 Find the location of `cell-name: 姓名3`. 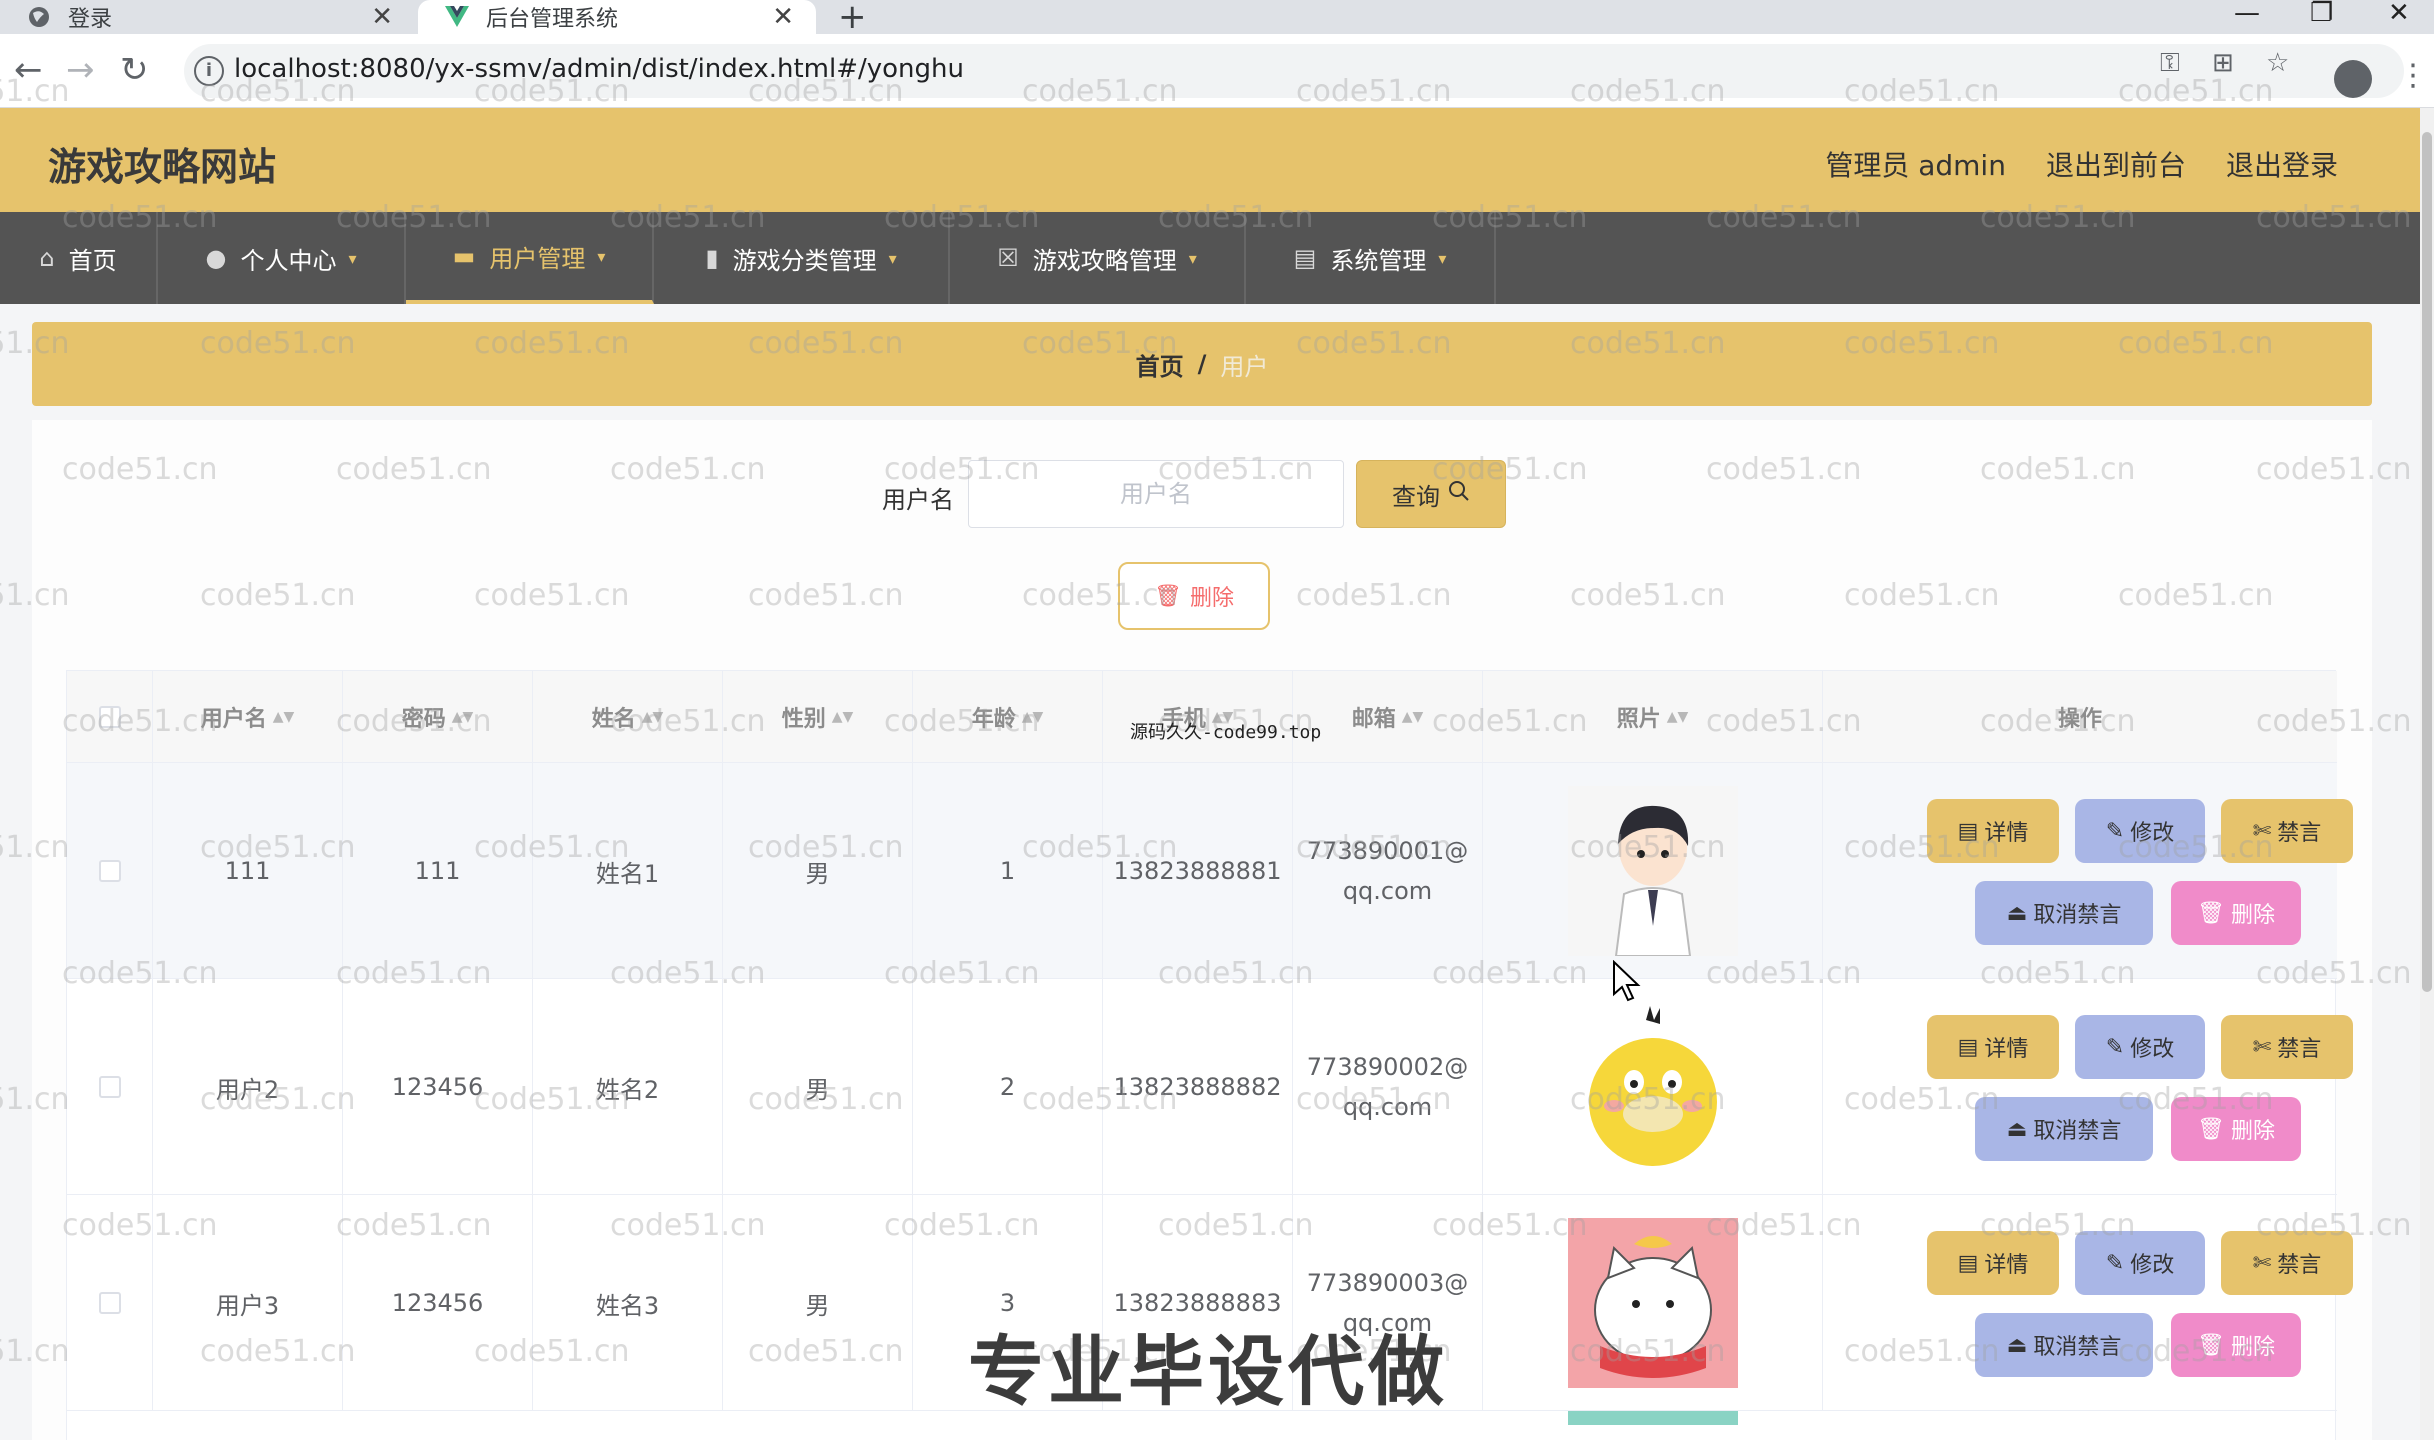

cell-name: 姓名3 is located at coordinates (628, 1303).